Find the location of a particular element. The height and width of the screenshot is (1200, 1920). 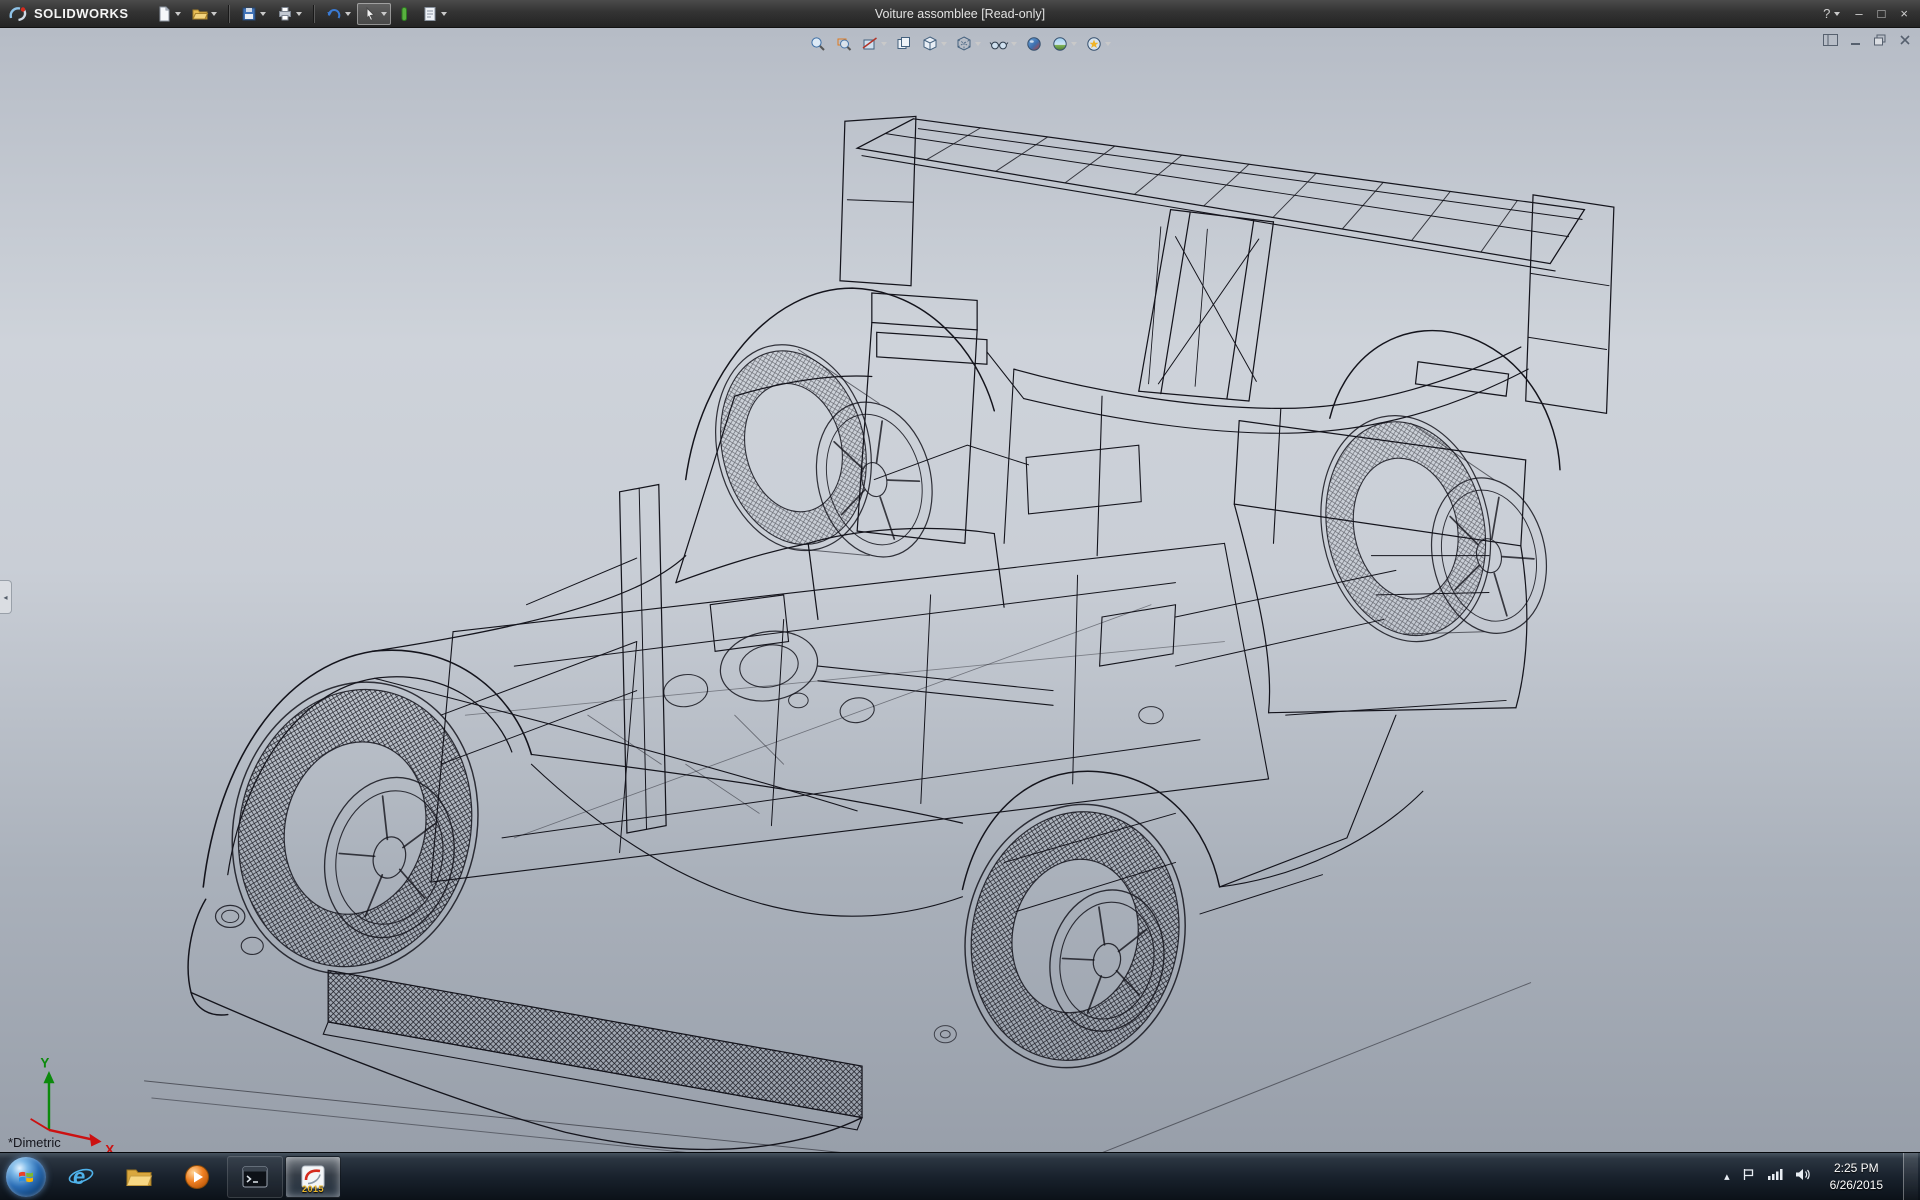

internet-explorer-icon: e is located at coordinates (81, 1176).